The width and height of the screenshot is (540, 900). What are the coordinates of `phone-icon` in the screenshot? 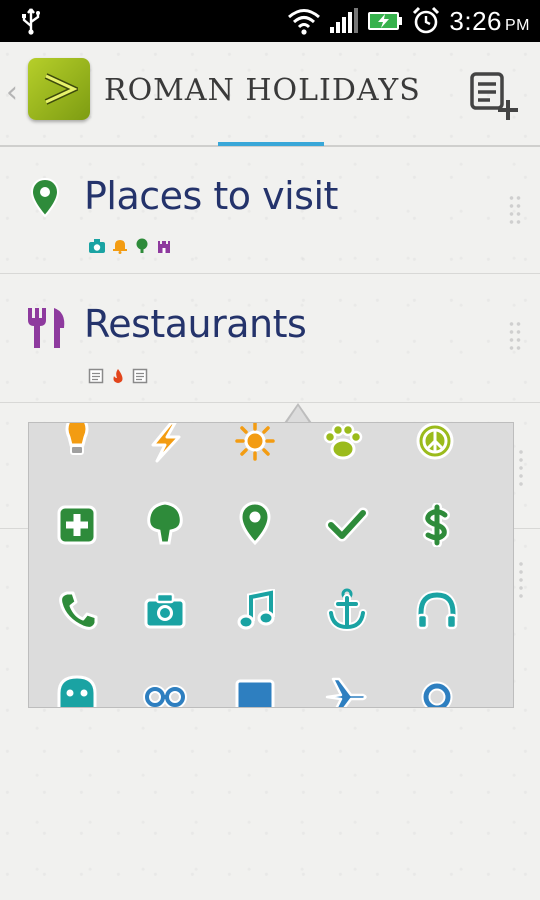 It's located at (77, 611).